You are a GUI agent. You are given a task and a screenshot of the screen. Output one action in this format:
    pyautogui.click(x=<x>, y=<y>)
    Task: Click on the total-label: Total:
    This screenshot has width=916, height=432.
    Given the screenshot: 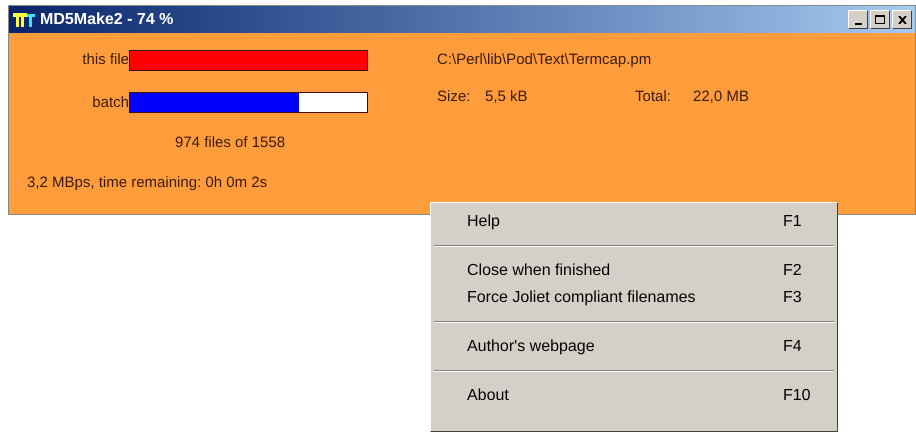 What is the action you would take?
    pyautogui.click(x=653, y=96)
    